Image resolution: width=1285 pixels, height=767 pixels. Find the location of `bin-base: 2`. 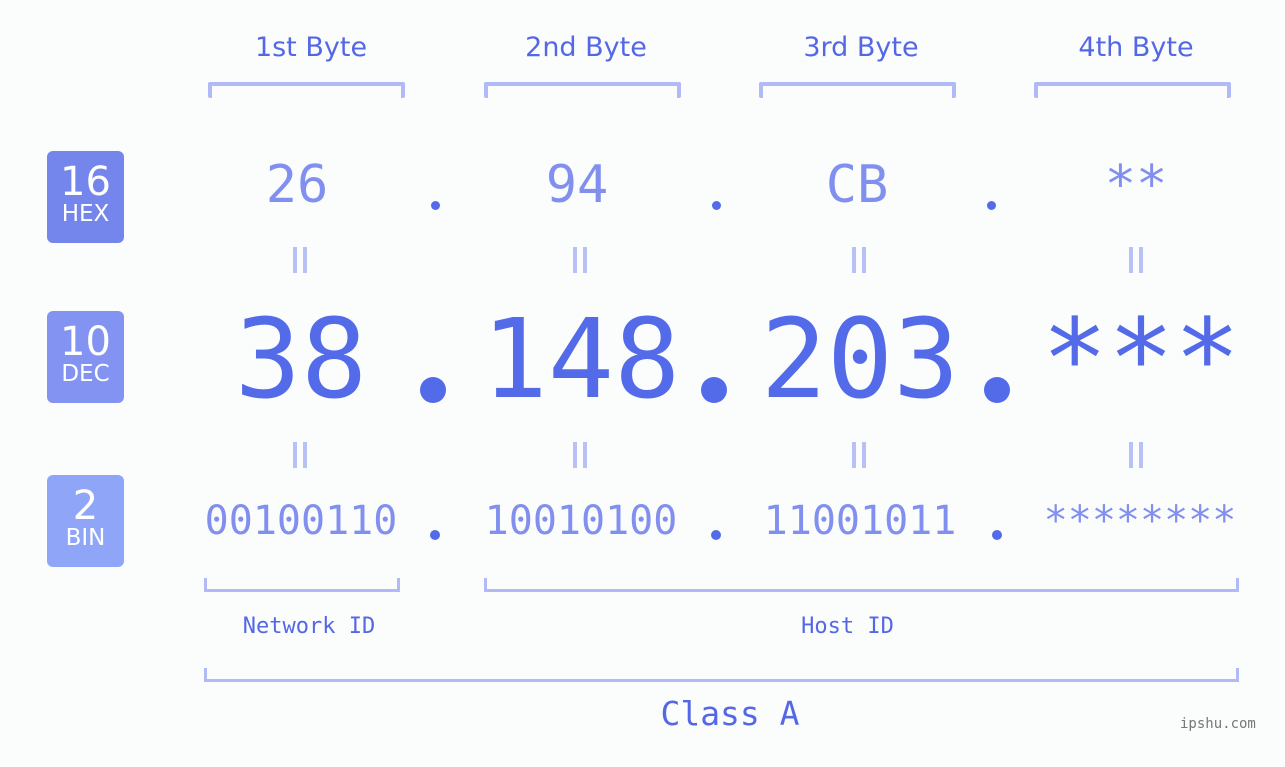

bin-base: 2 is located at coordinates (85, 506).